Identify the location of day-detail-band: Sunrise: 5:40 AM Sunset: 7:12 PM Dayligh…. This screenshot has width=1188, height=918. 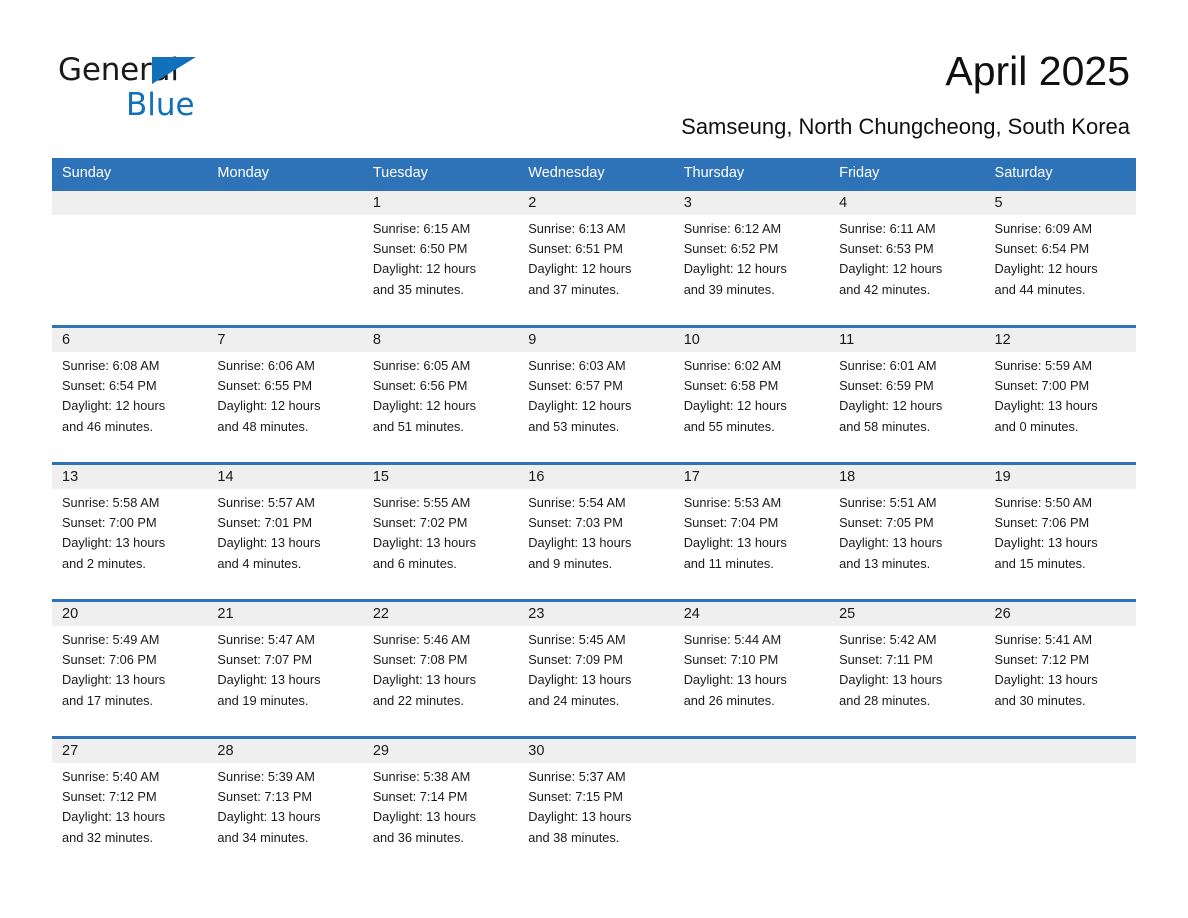
(594, 818).